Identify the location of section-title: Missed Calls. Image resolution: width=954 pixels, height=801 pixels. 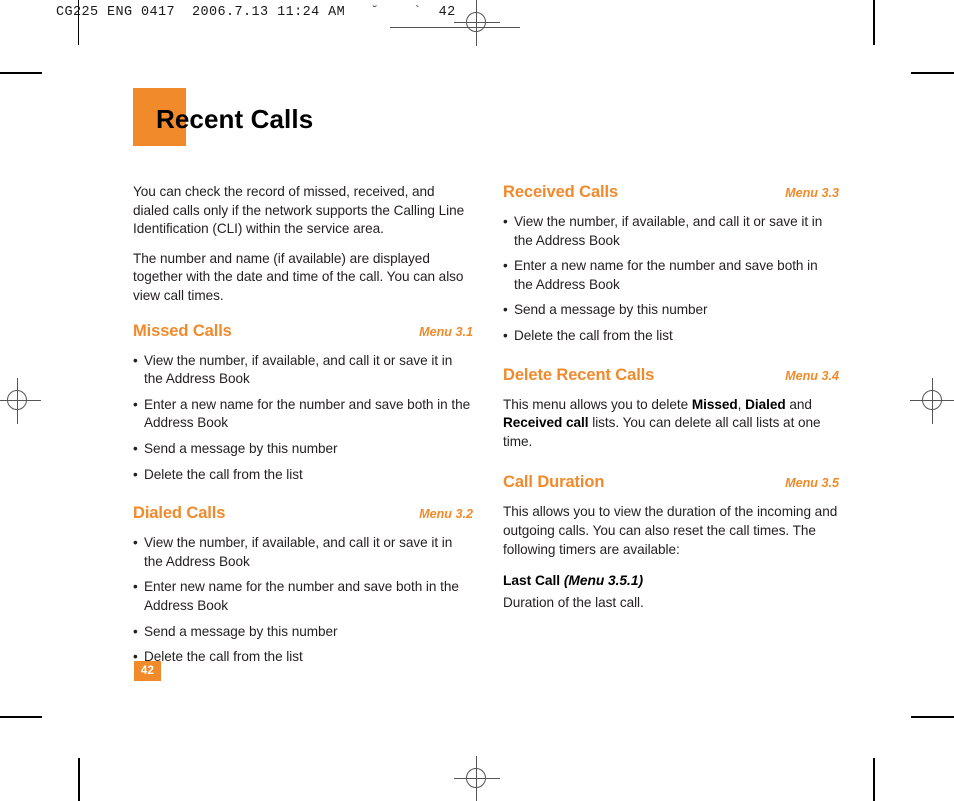
(182, 330).